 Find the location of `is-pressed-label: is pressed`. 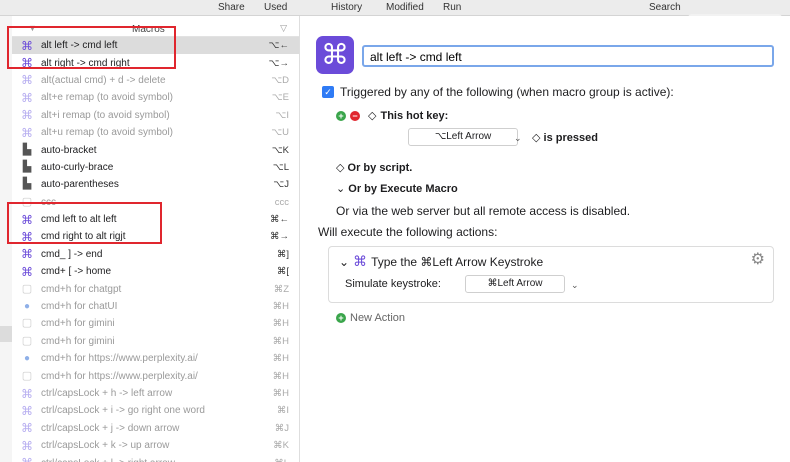

is-pressed-label: is pressed is located at coordinates (570, 138).